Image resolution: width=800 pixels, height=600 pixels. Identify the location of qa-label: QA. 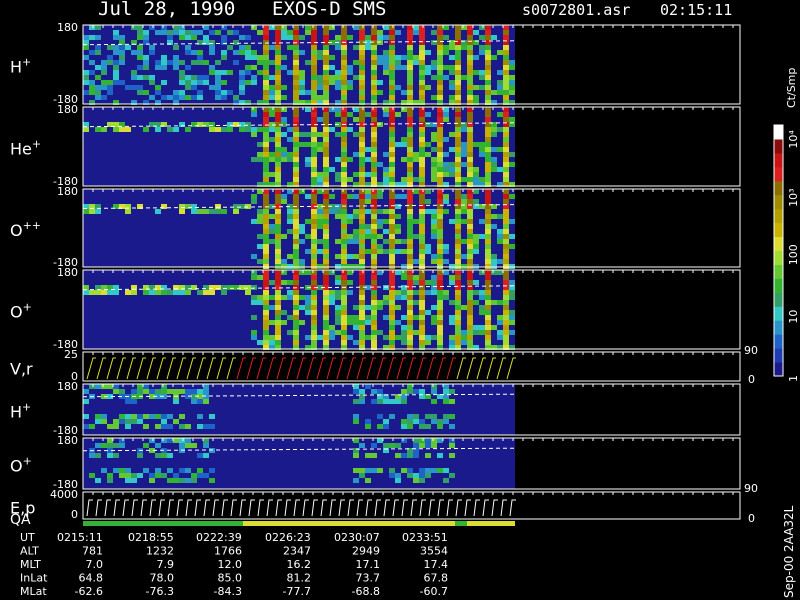
(20, 520).